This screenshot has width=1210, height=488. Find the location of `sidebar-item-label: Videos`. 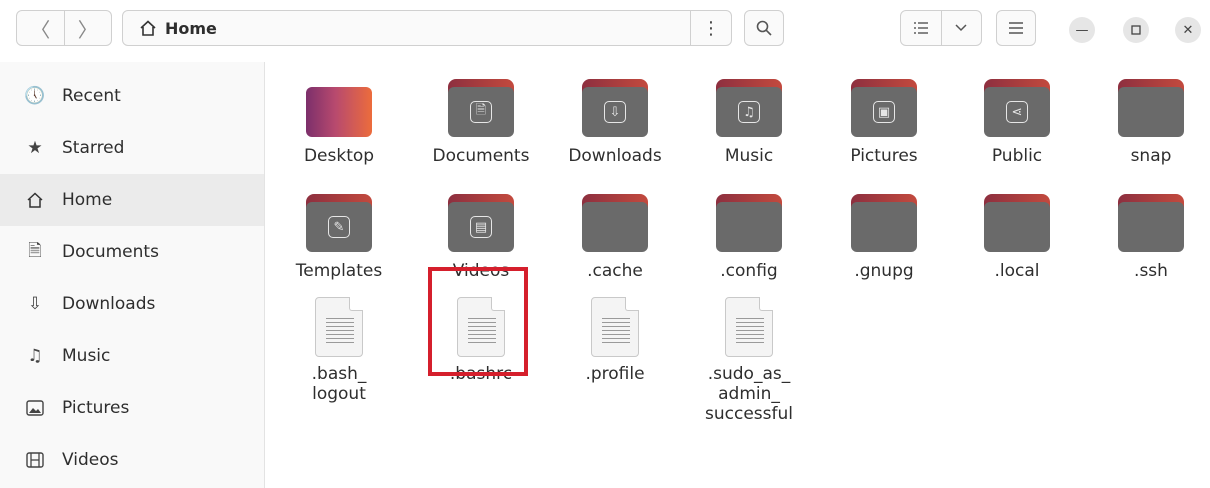

sidebar-item-label: Videos is located at coordinates (90, 460).